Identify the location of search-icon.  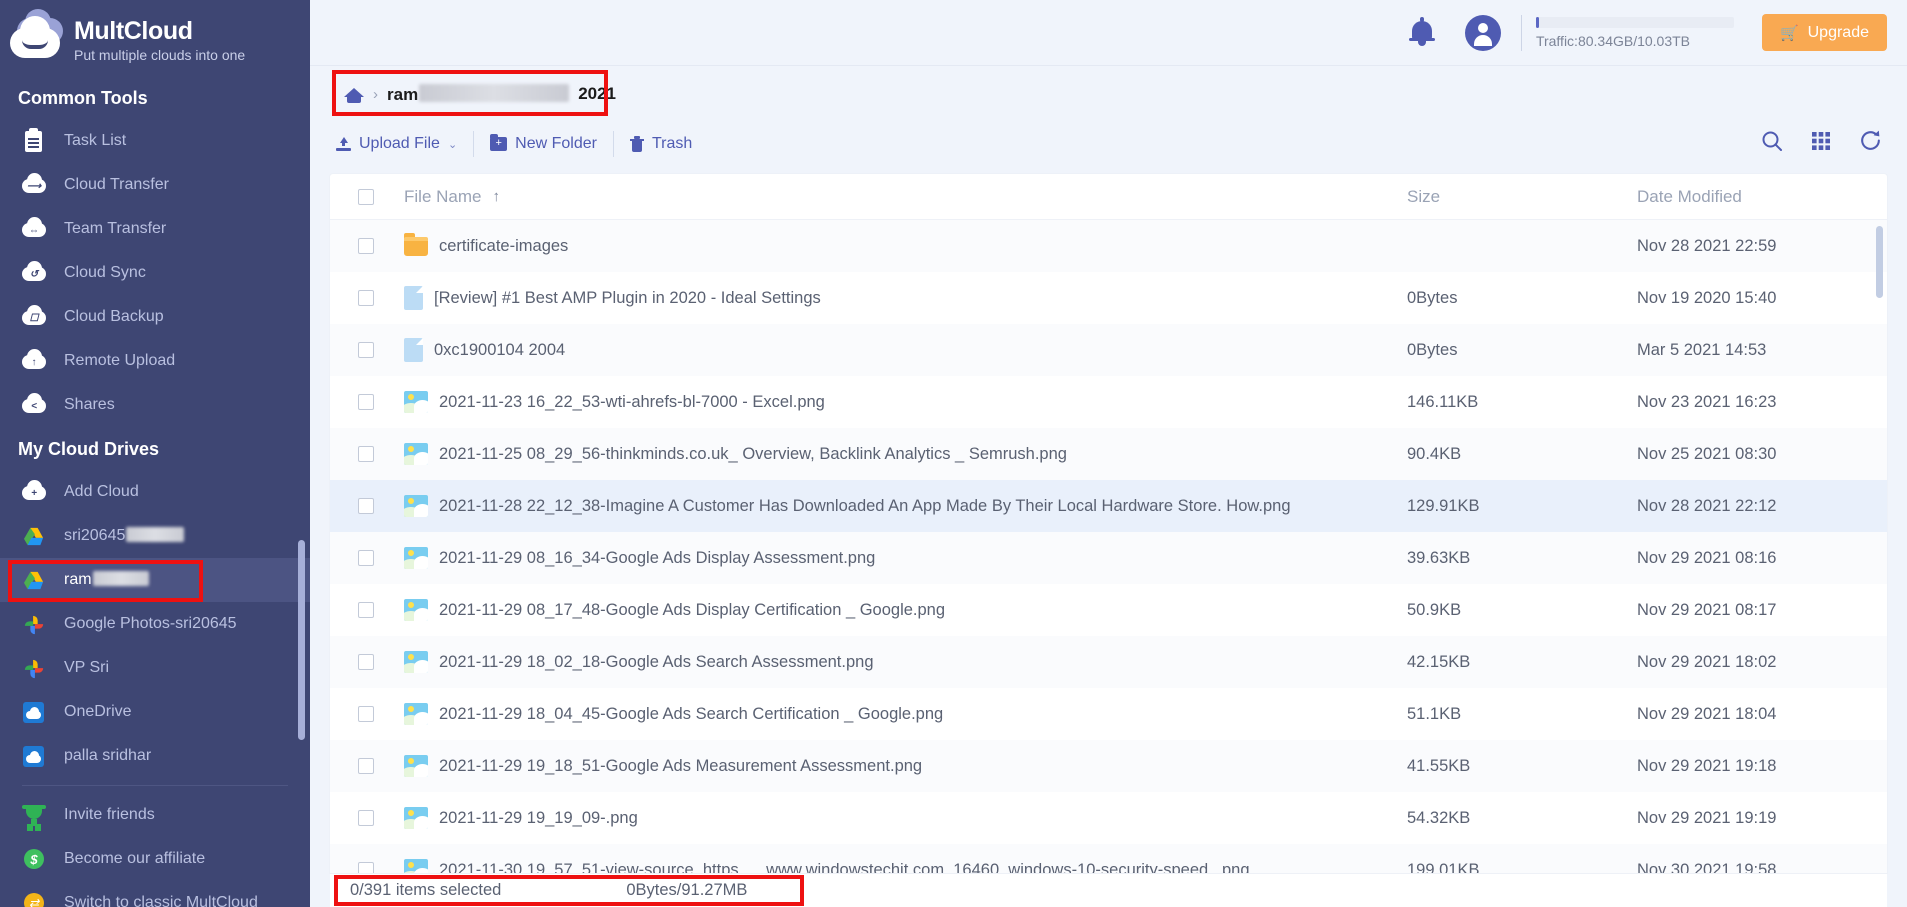
(1772, 141).